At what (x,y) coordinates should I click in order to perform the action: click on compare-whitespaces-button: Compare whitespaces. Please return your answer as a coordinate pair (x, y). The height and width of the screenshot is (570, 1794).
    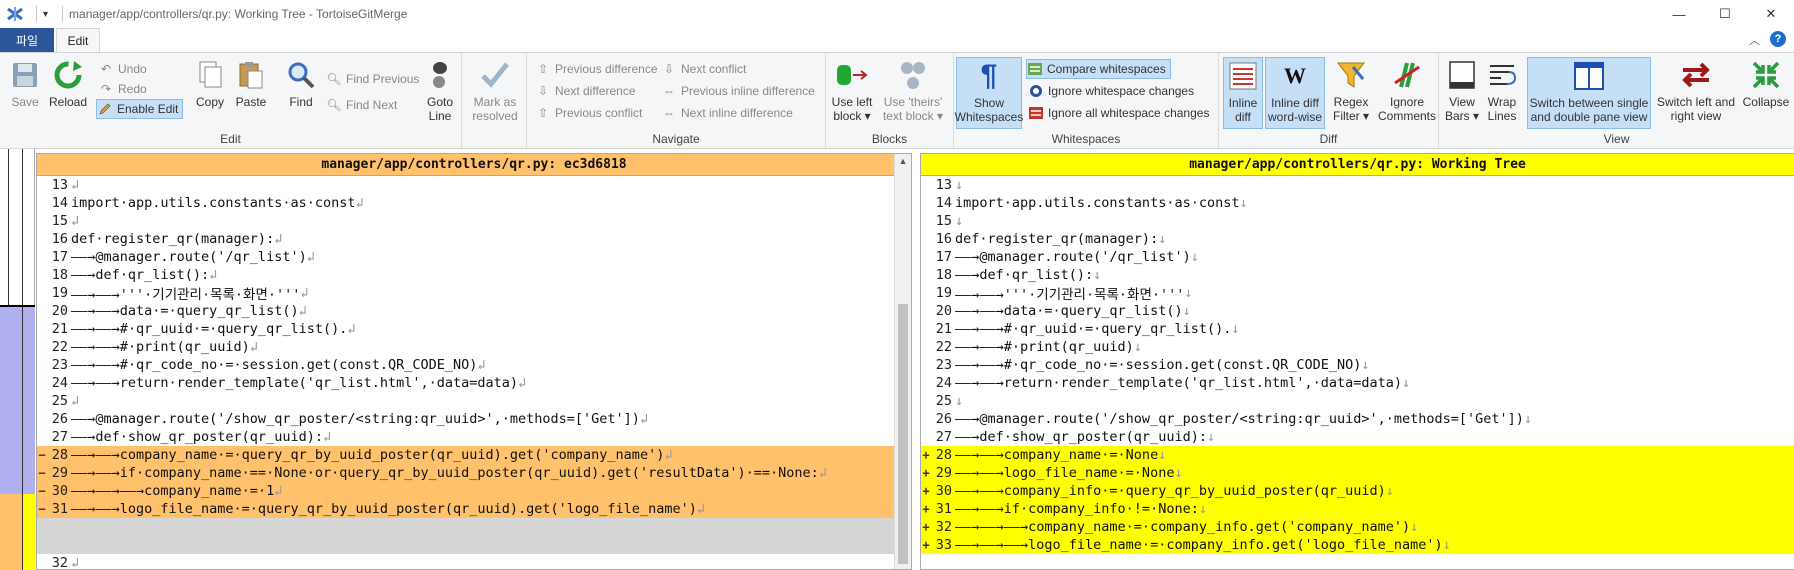
    Looking at the image, I should click on (1098, 69).